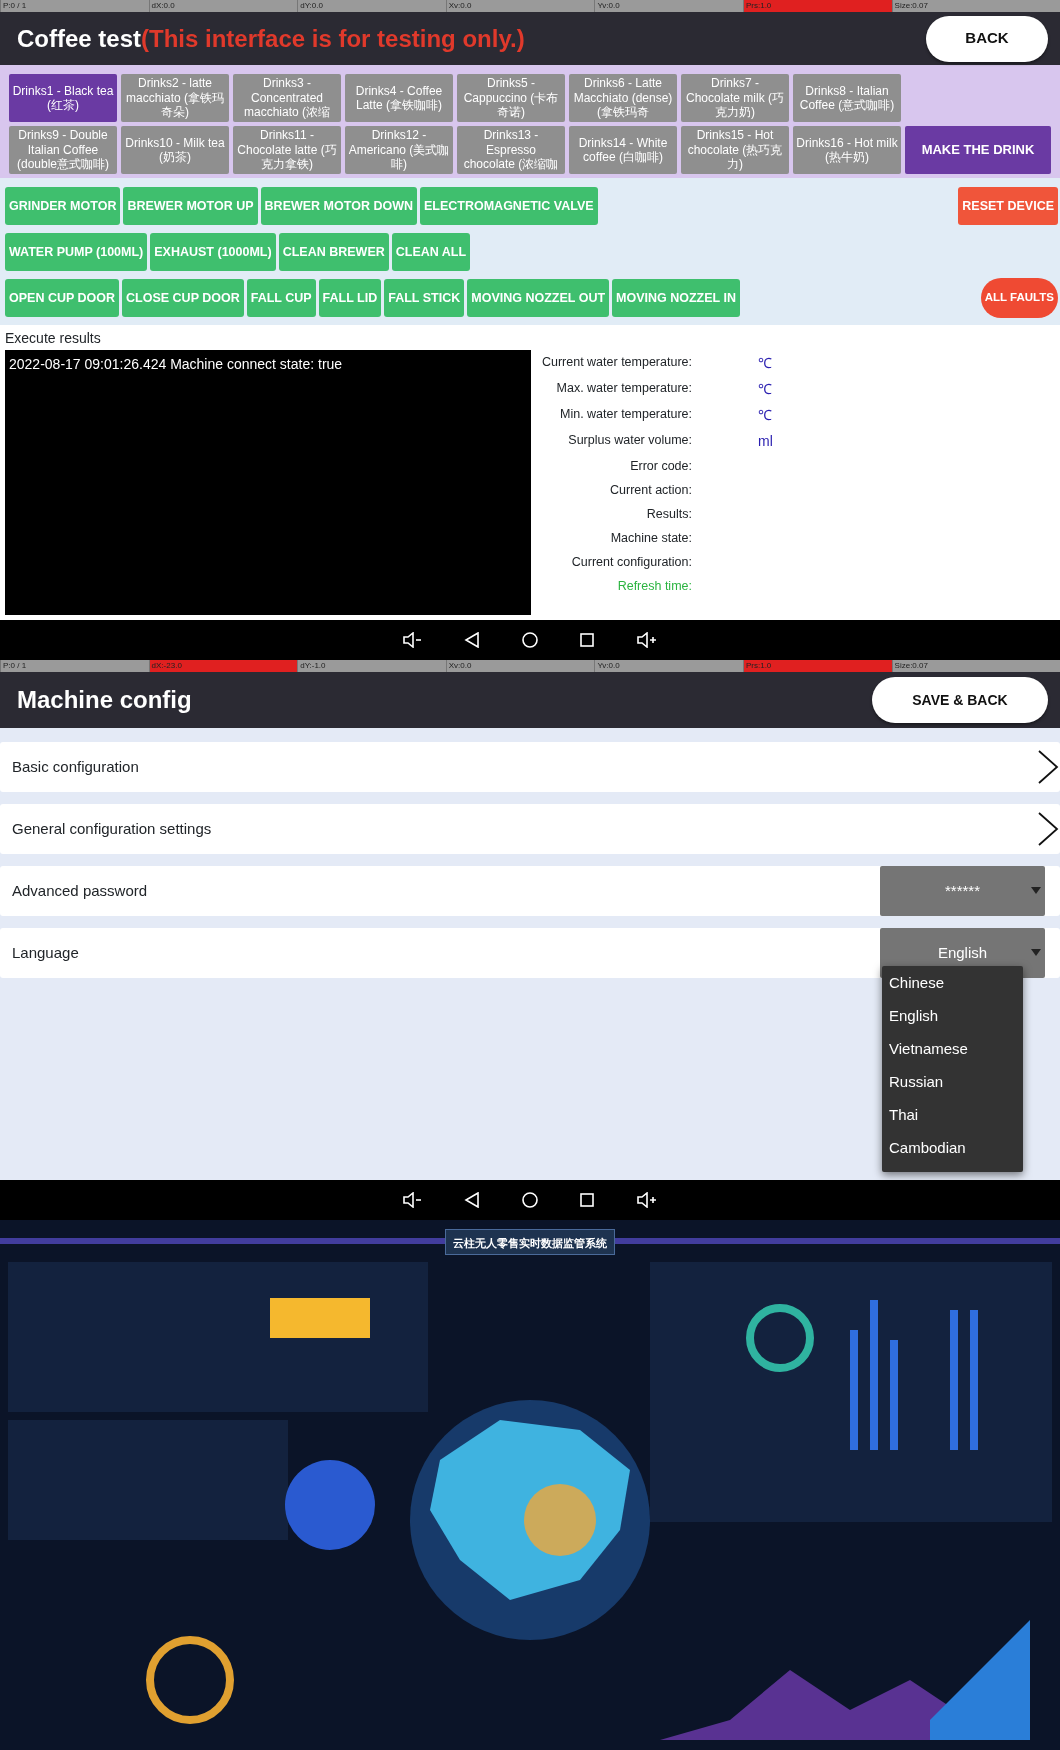  What do you see at coordinates (952, 1019) in the screenshot?
I see `dropdown-option: English` at bounding box center [952, 1019].